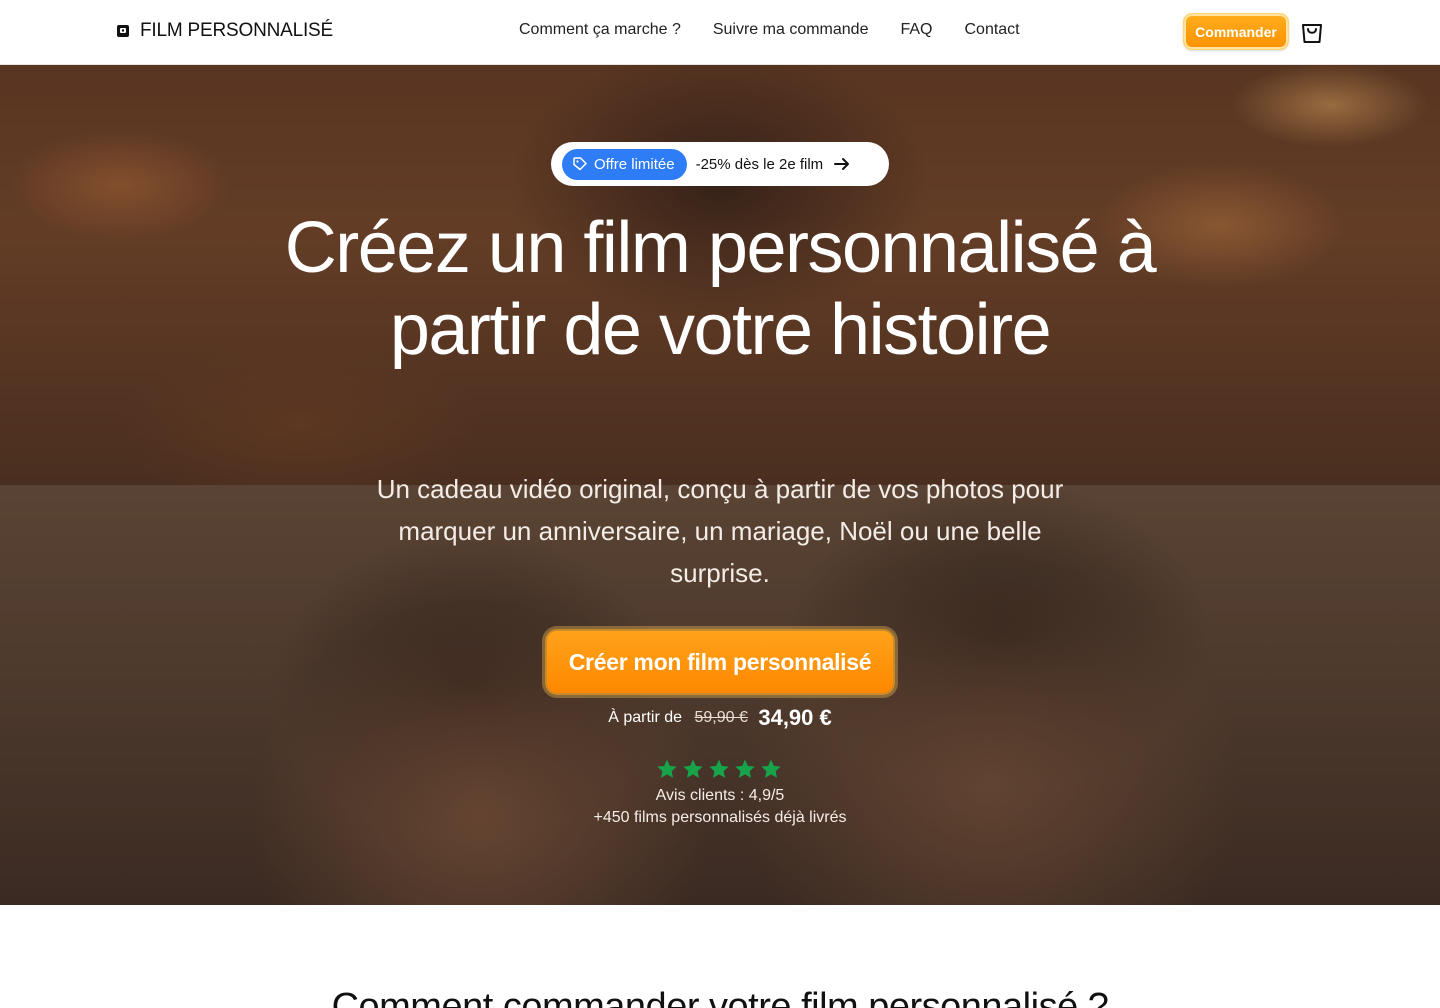 This screenshot has width=1440, height=1008. Describe the element at coordinates (634, 164) in the screenshot. I see `offer-tag-label: Offre limitée` at that location.